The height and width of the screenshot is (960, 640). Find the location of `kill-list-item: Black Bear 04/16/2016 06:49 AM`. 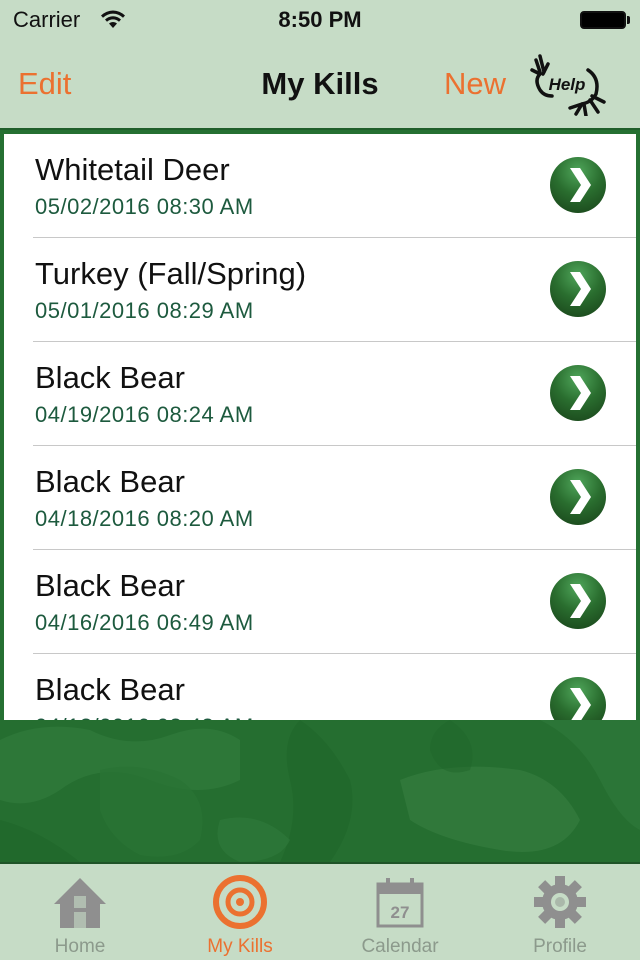

kill-list-item: Black Bear 04/16/2016 06:49 AM is located at coordinates (320, 602).